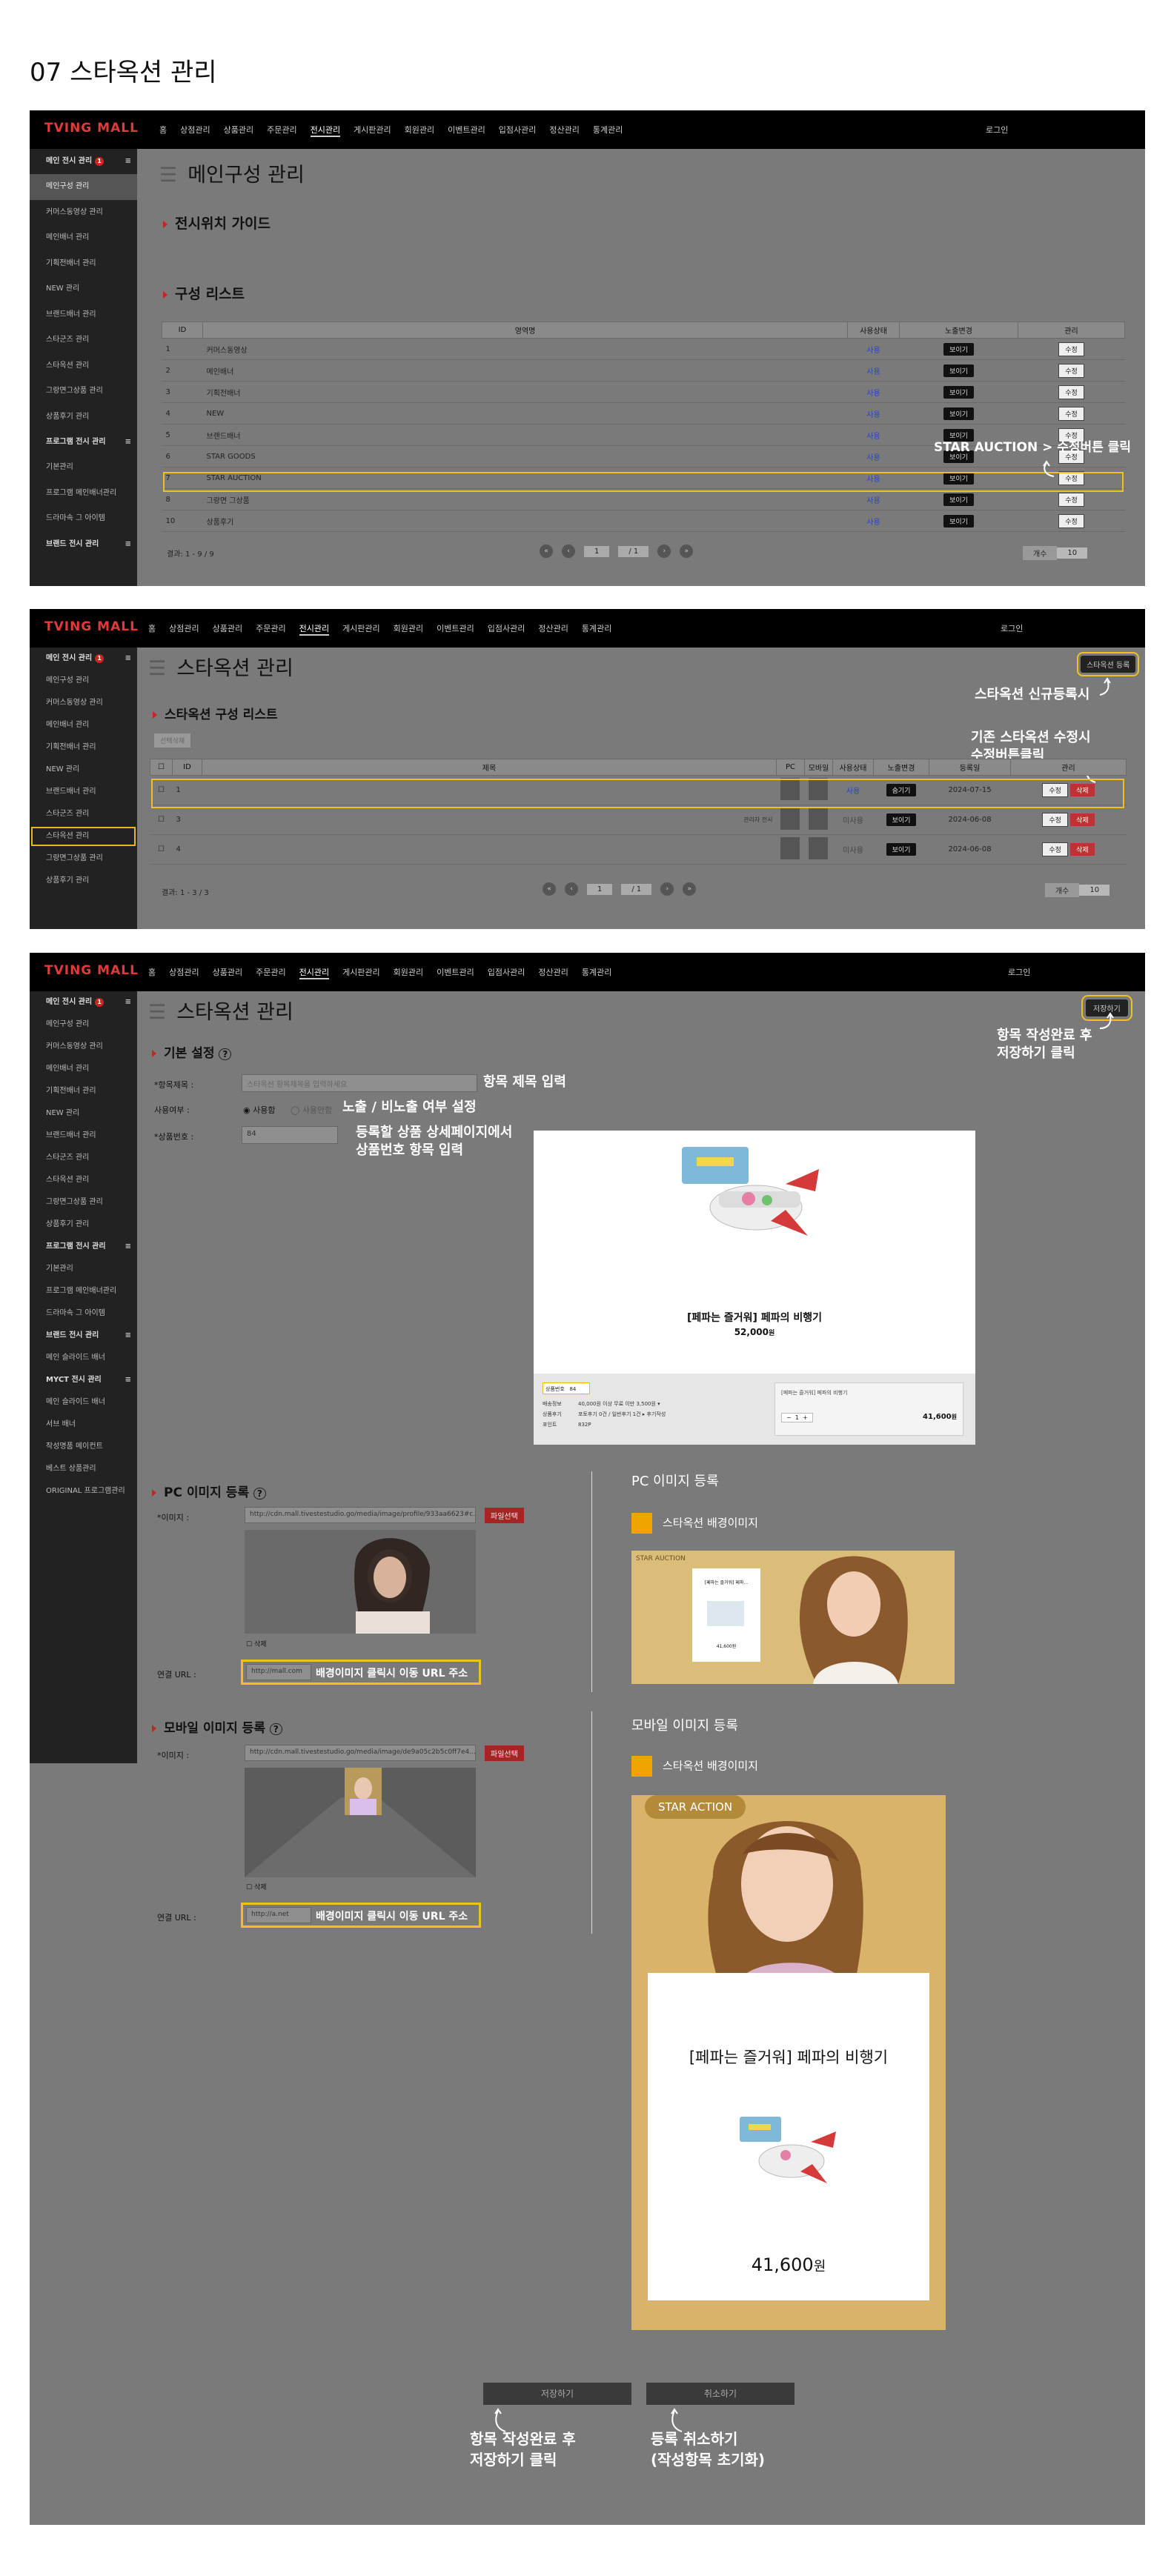 The height and width of the screenshot is (2576, 1171). What do you see at coordinates (83, 1425) in the screenshot?
I see `sidebar-item: 서브 배너` at bounding box center [83, 1425].